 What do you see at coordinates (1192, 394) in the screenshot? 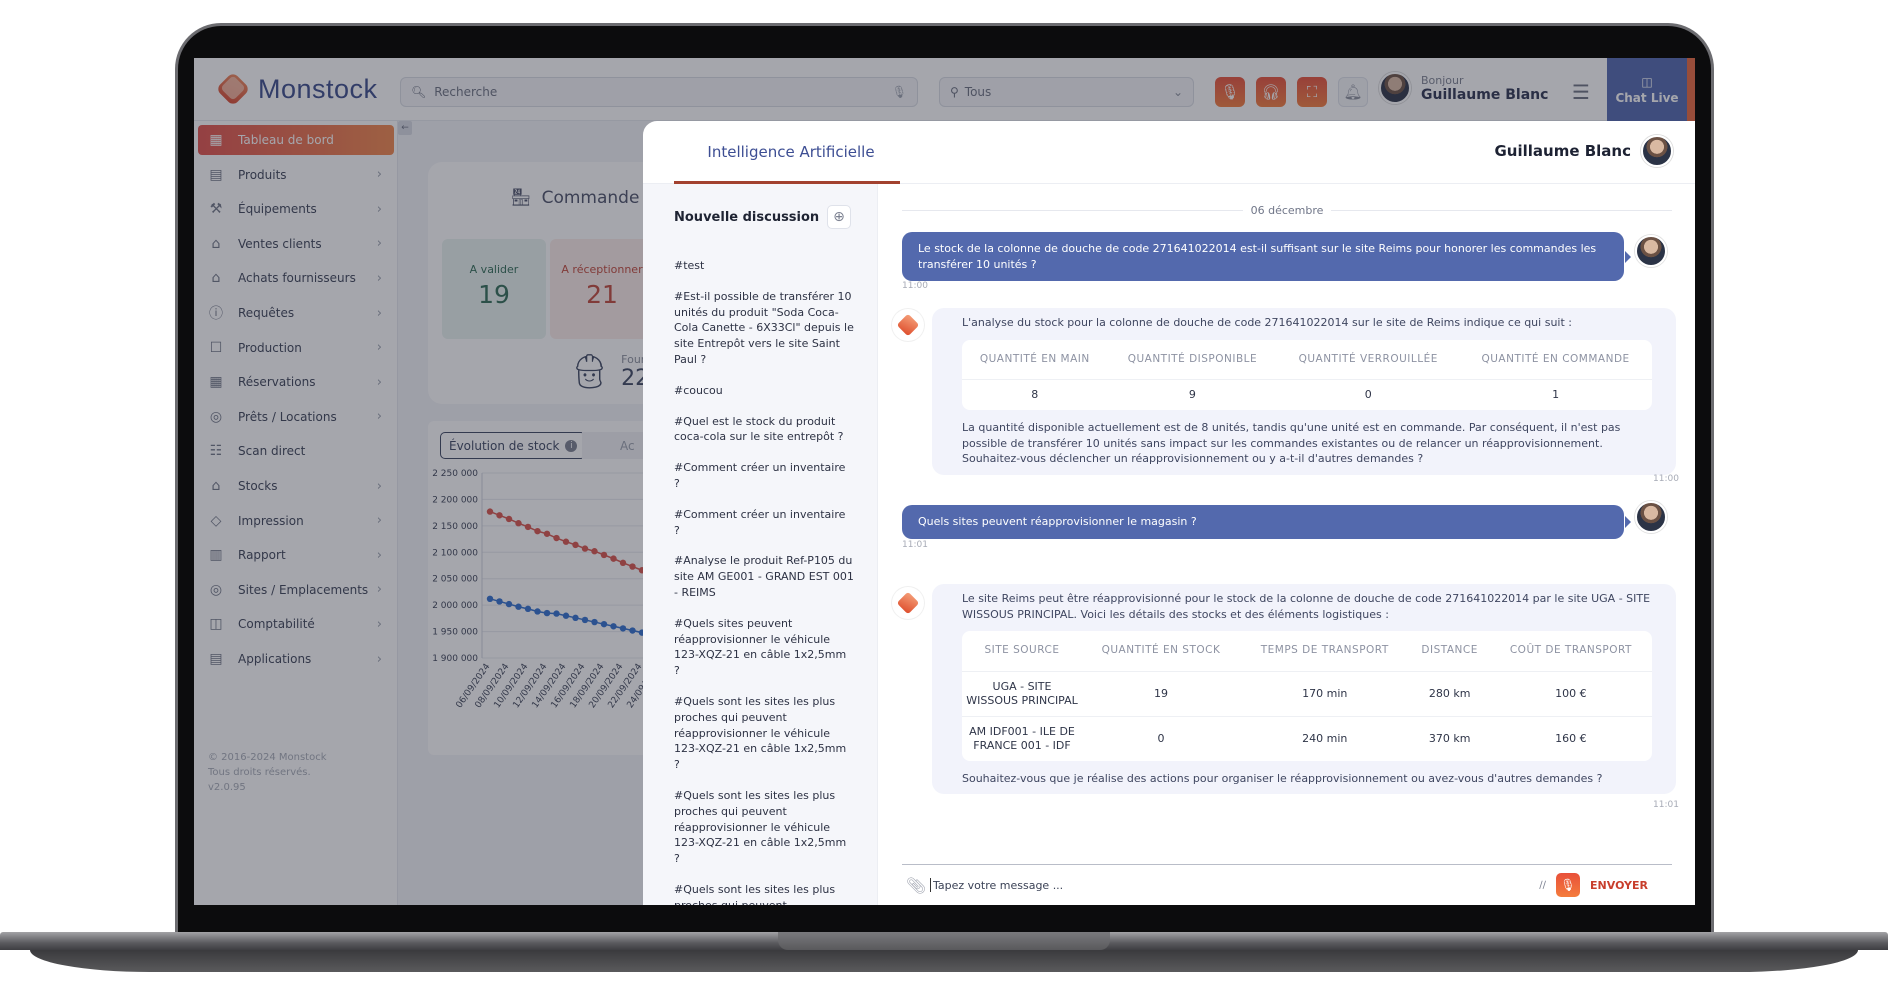
I see `table-cell: 9` at bounding box center [1192, 394].